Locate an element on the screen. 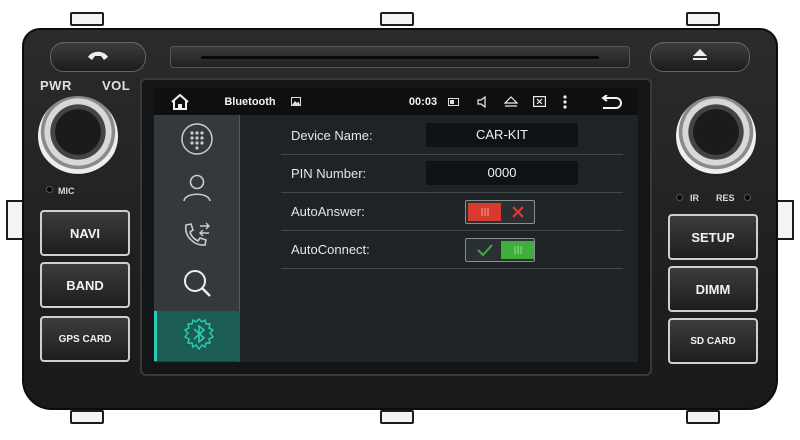 The image size is (800, 440). dialpad-icon is located at coordinates (197, 141).